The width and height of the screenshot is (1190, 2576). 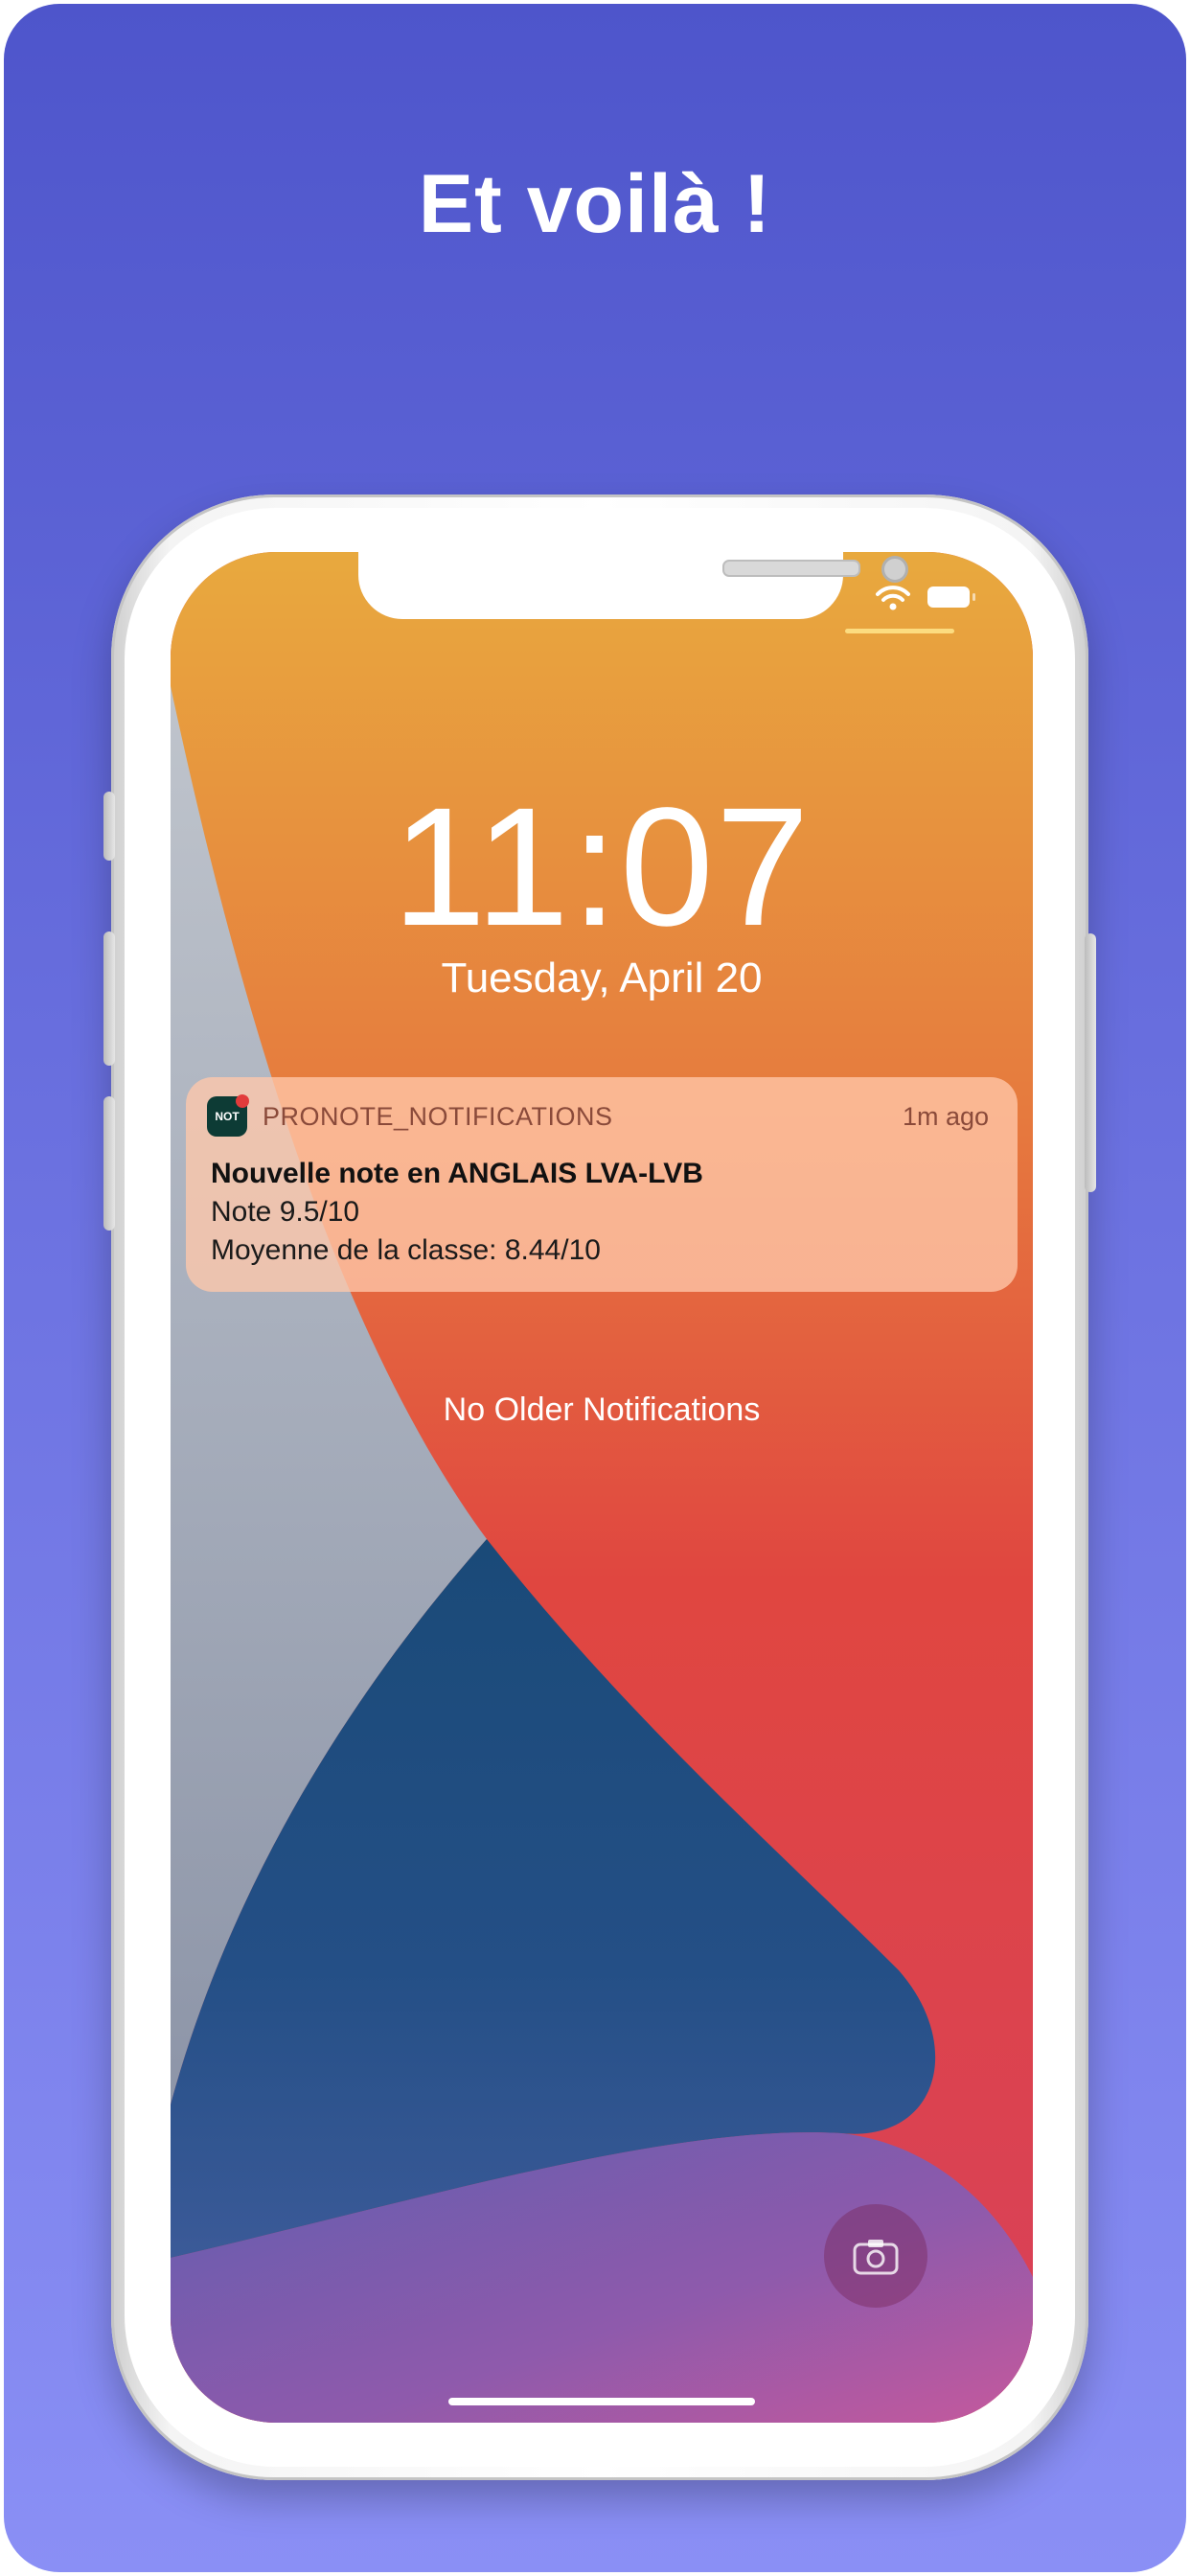 I want to click on notification-class-average: Moyenne de la classe: 8.44/10, so click(x=406, y=1250).